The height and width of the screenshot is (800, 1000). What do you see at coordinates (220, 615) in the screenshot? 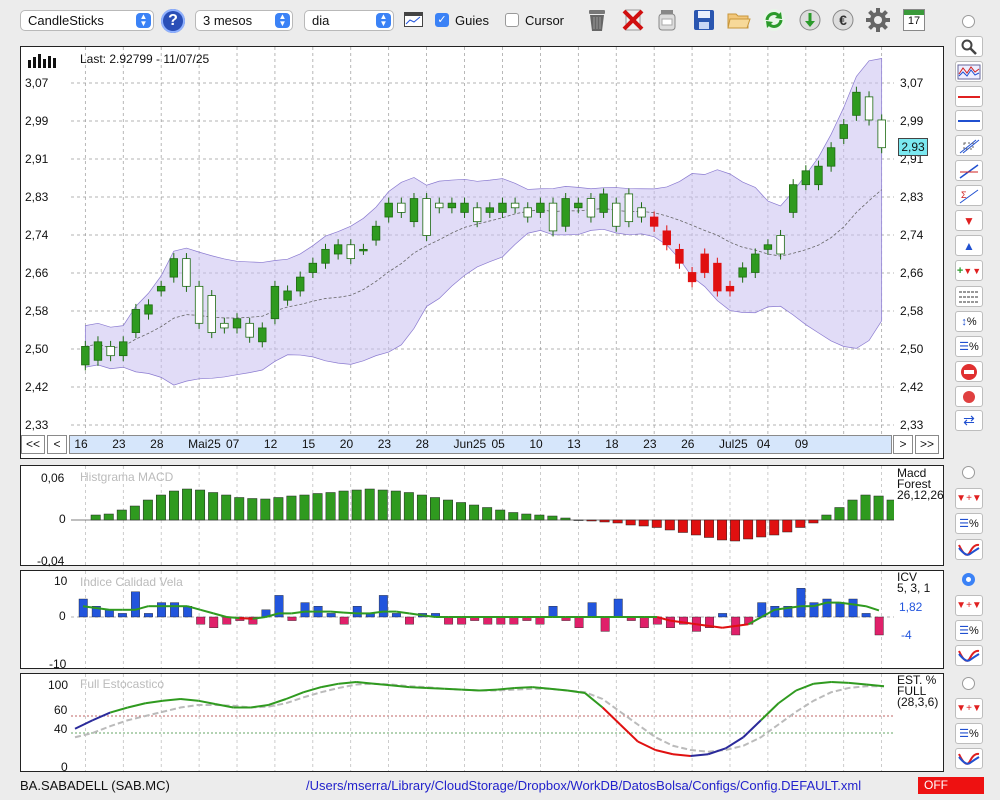
I see `icv-average-segment` at bounding box center [220, 615].